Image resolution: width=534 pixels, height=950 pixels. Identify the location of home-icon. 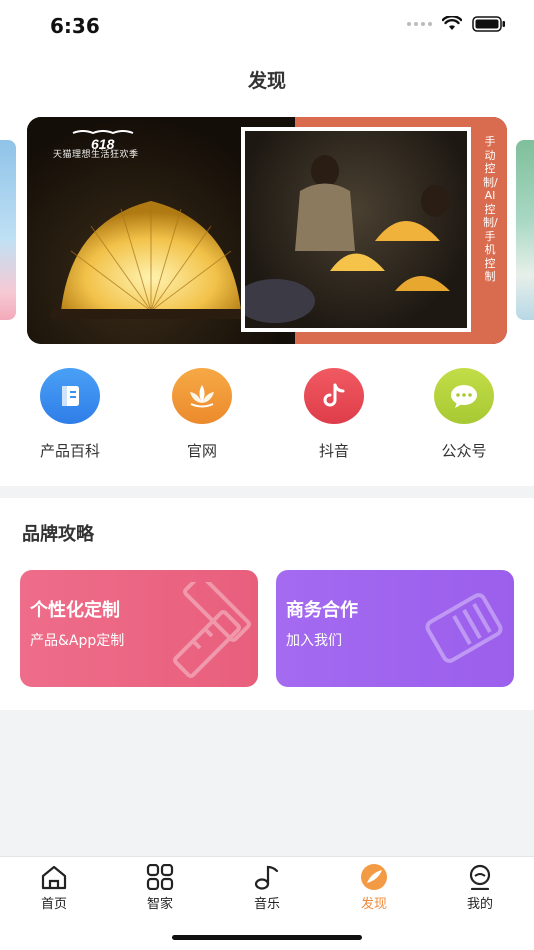
(54, 877).